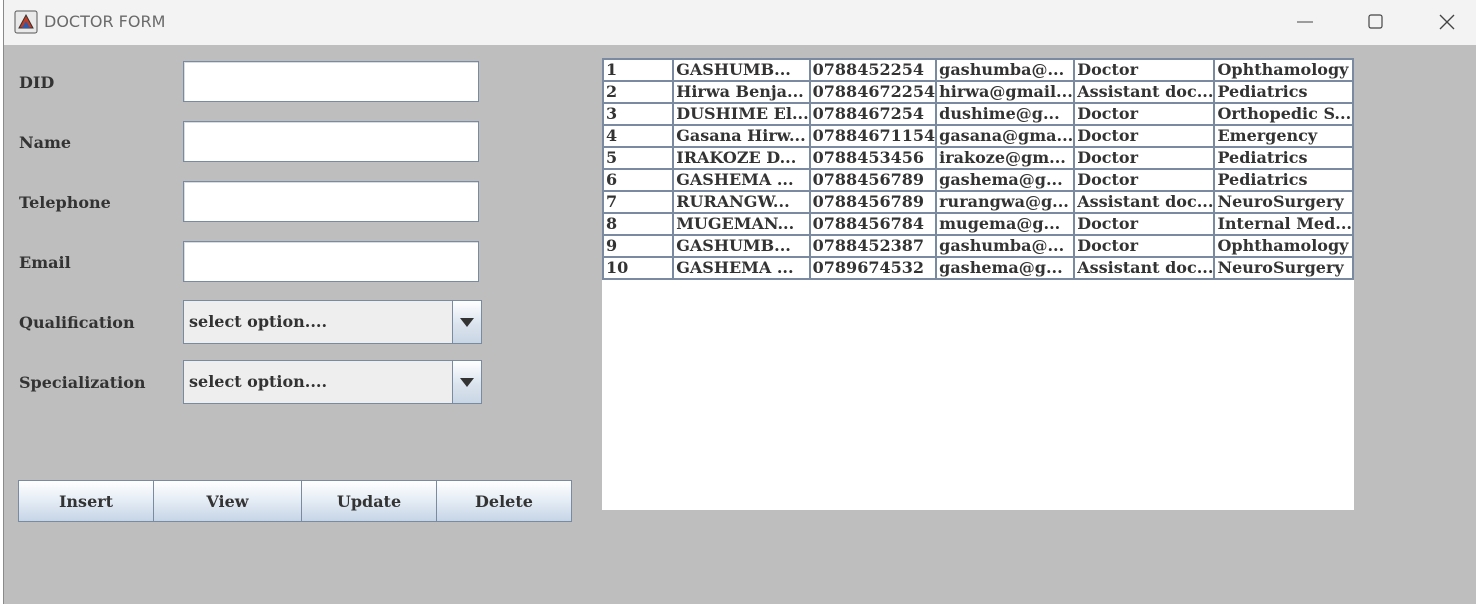 The height and width of the screenshot is (604, 1477). Describe the element at coordinates (331, 141) in the screenshot. I see `name-field` at that location.